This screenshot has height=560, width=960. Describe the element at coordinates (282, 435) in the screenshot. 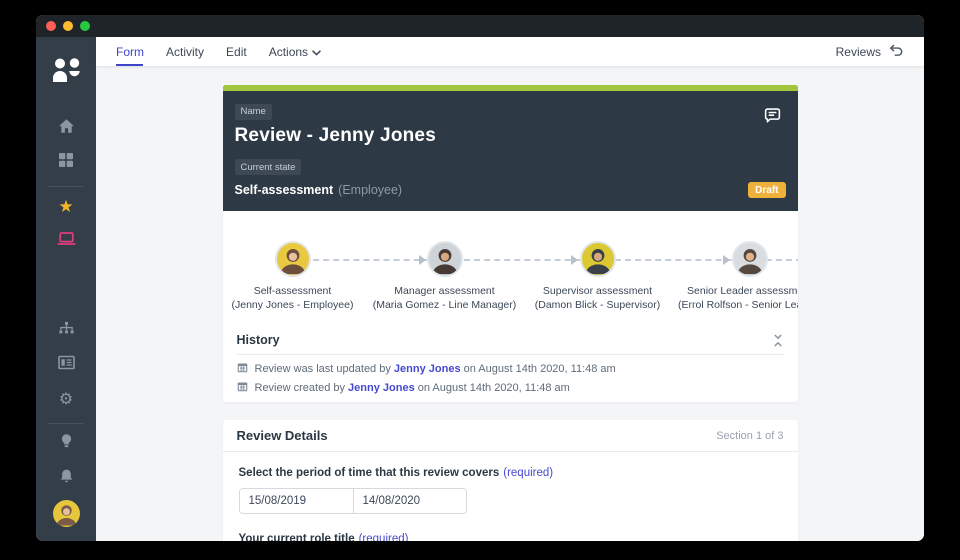

I see `section-title: Review Details` at that location.